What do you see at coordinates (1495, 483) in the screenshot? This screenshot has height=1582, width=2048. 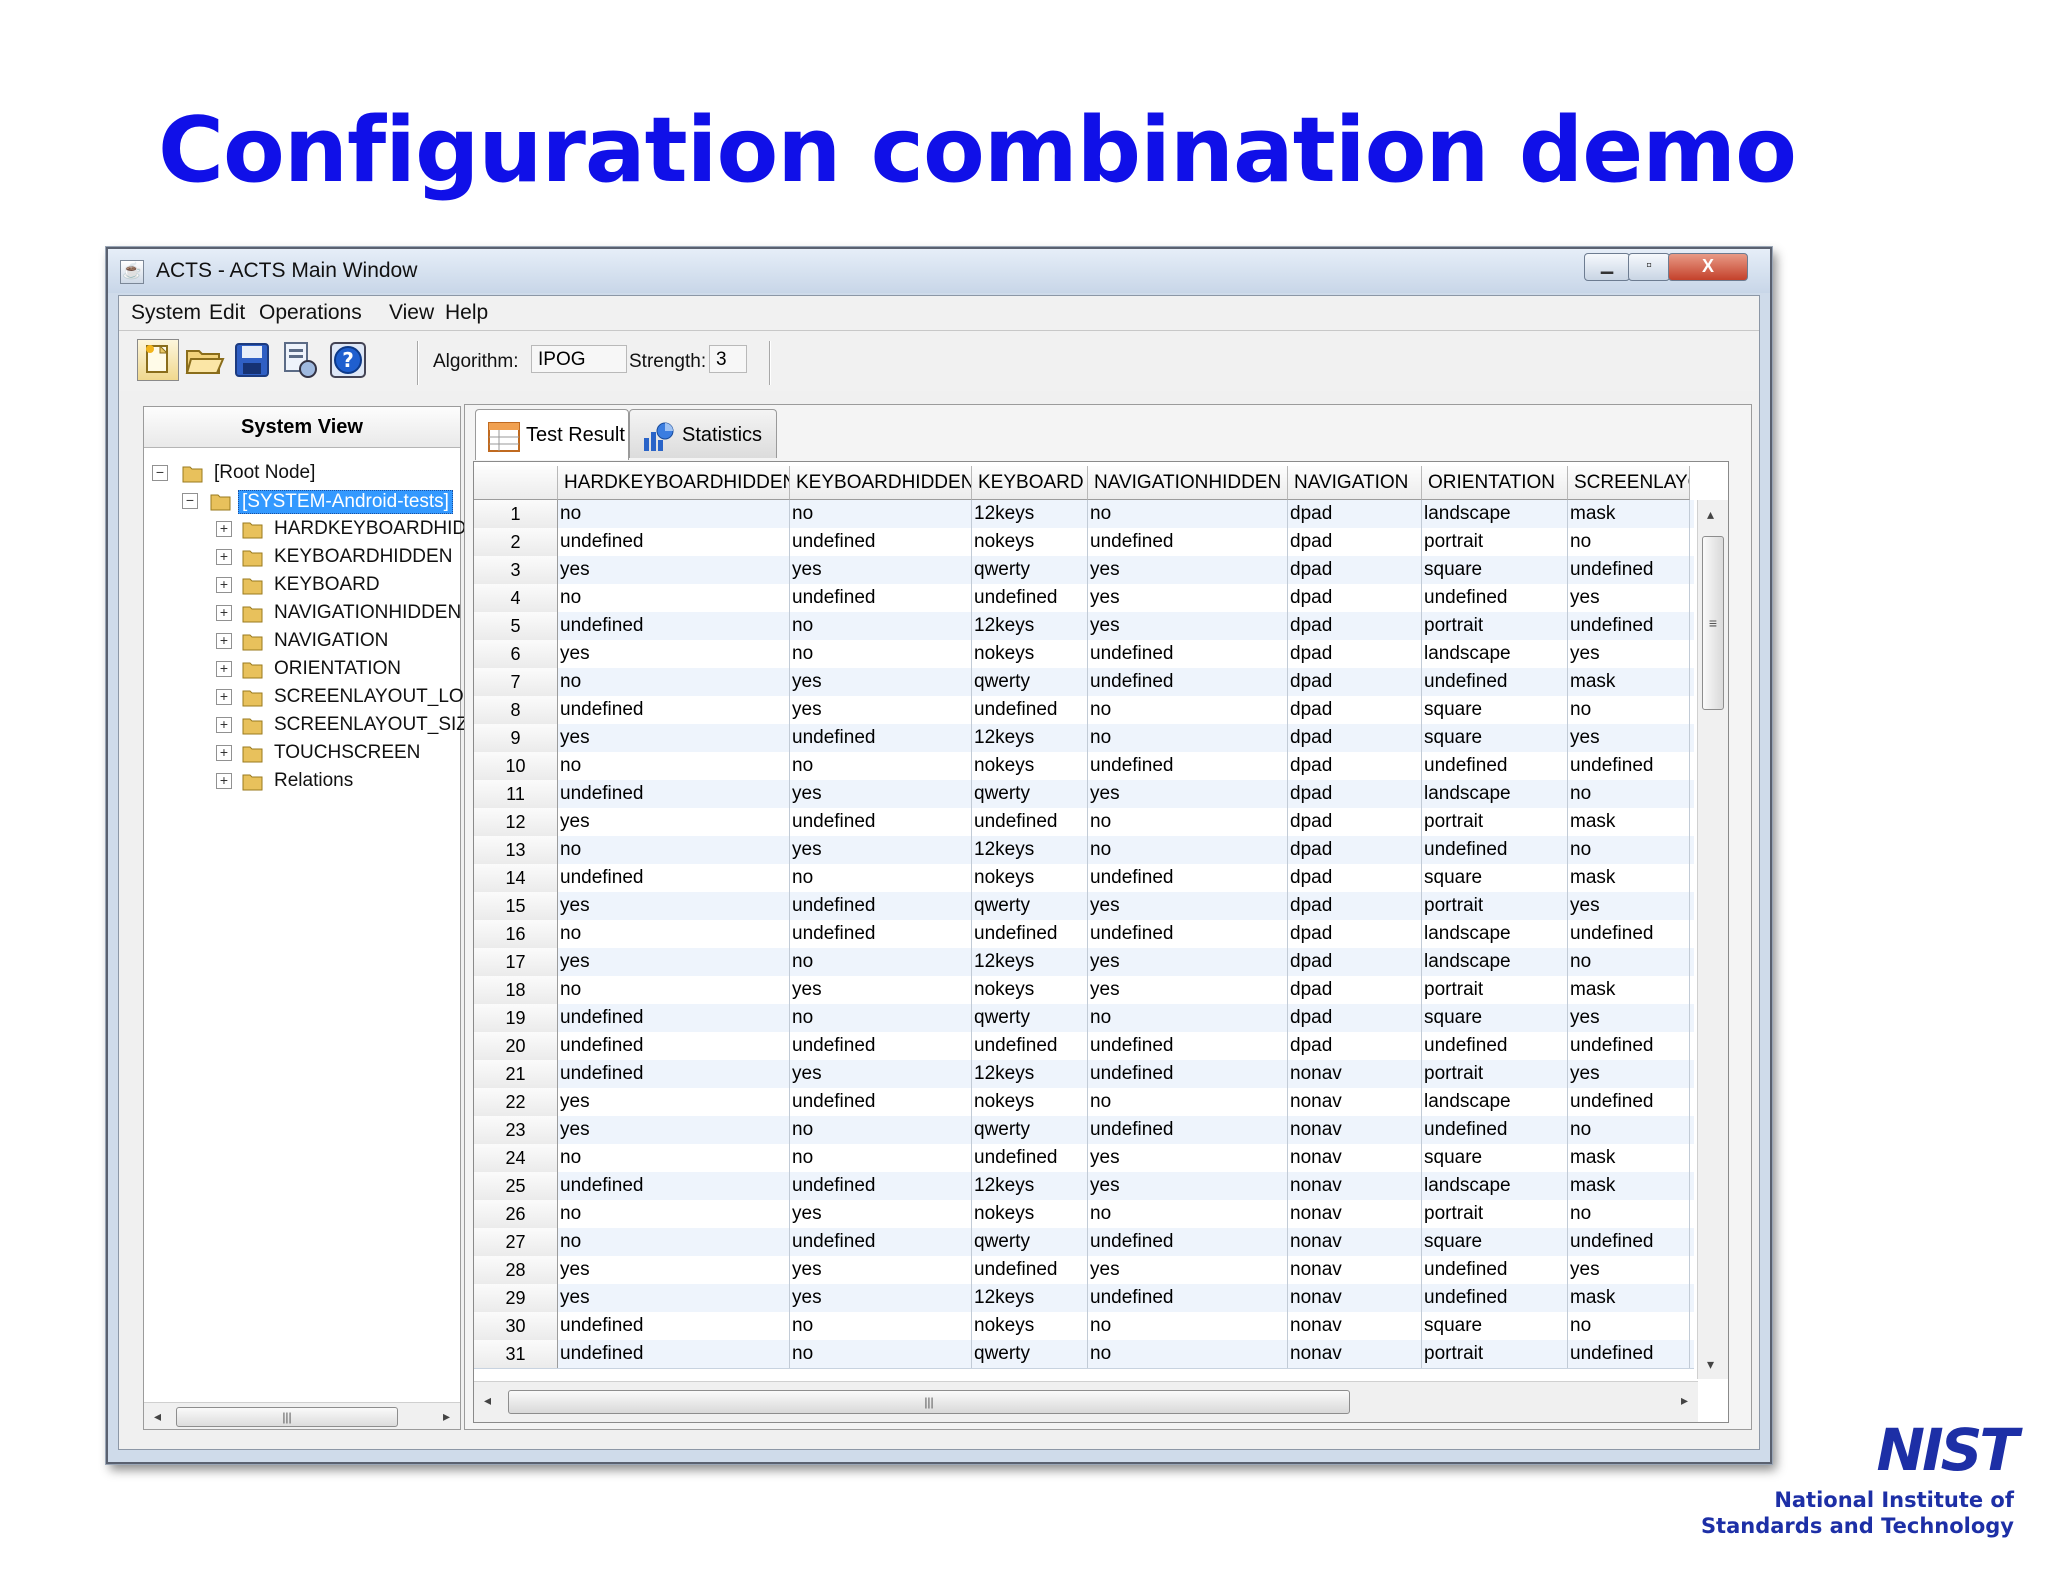 I see `column-header: ORIENTATION` at bounding box center [1495, 483].